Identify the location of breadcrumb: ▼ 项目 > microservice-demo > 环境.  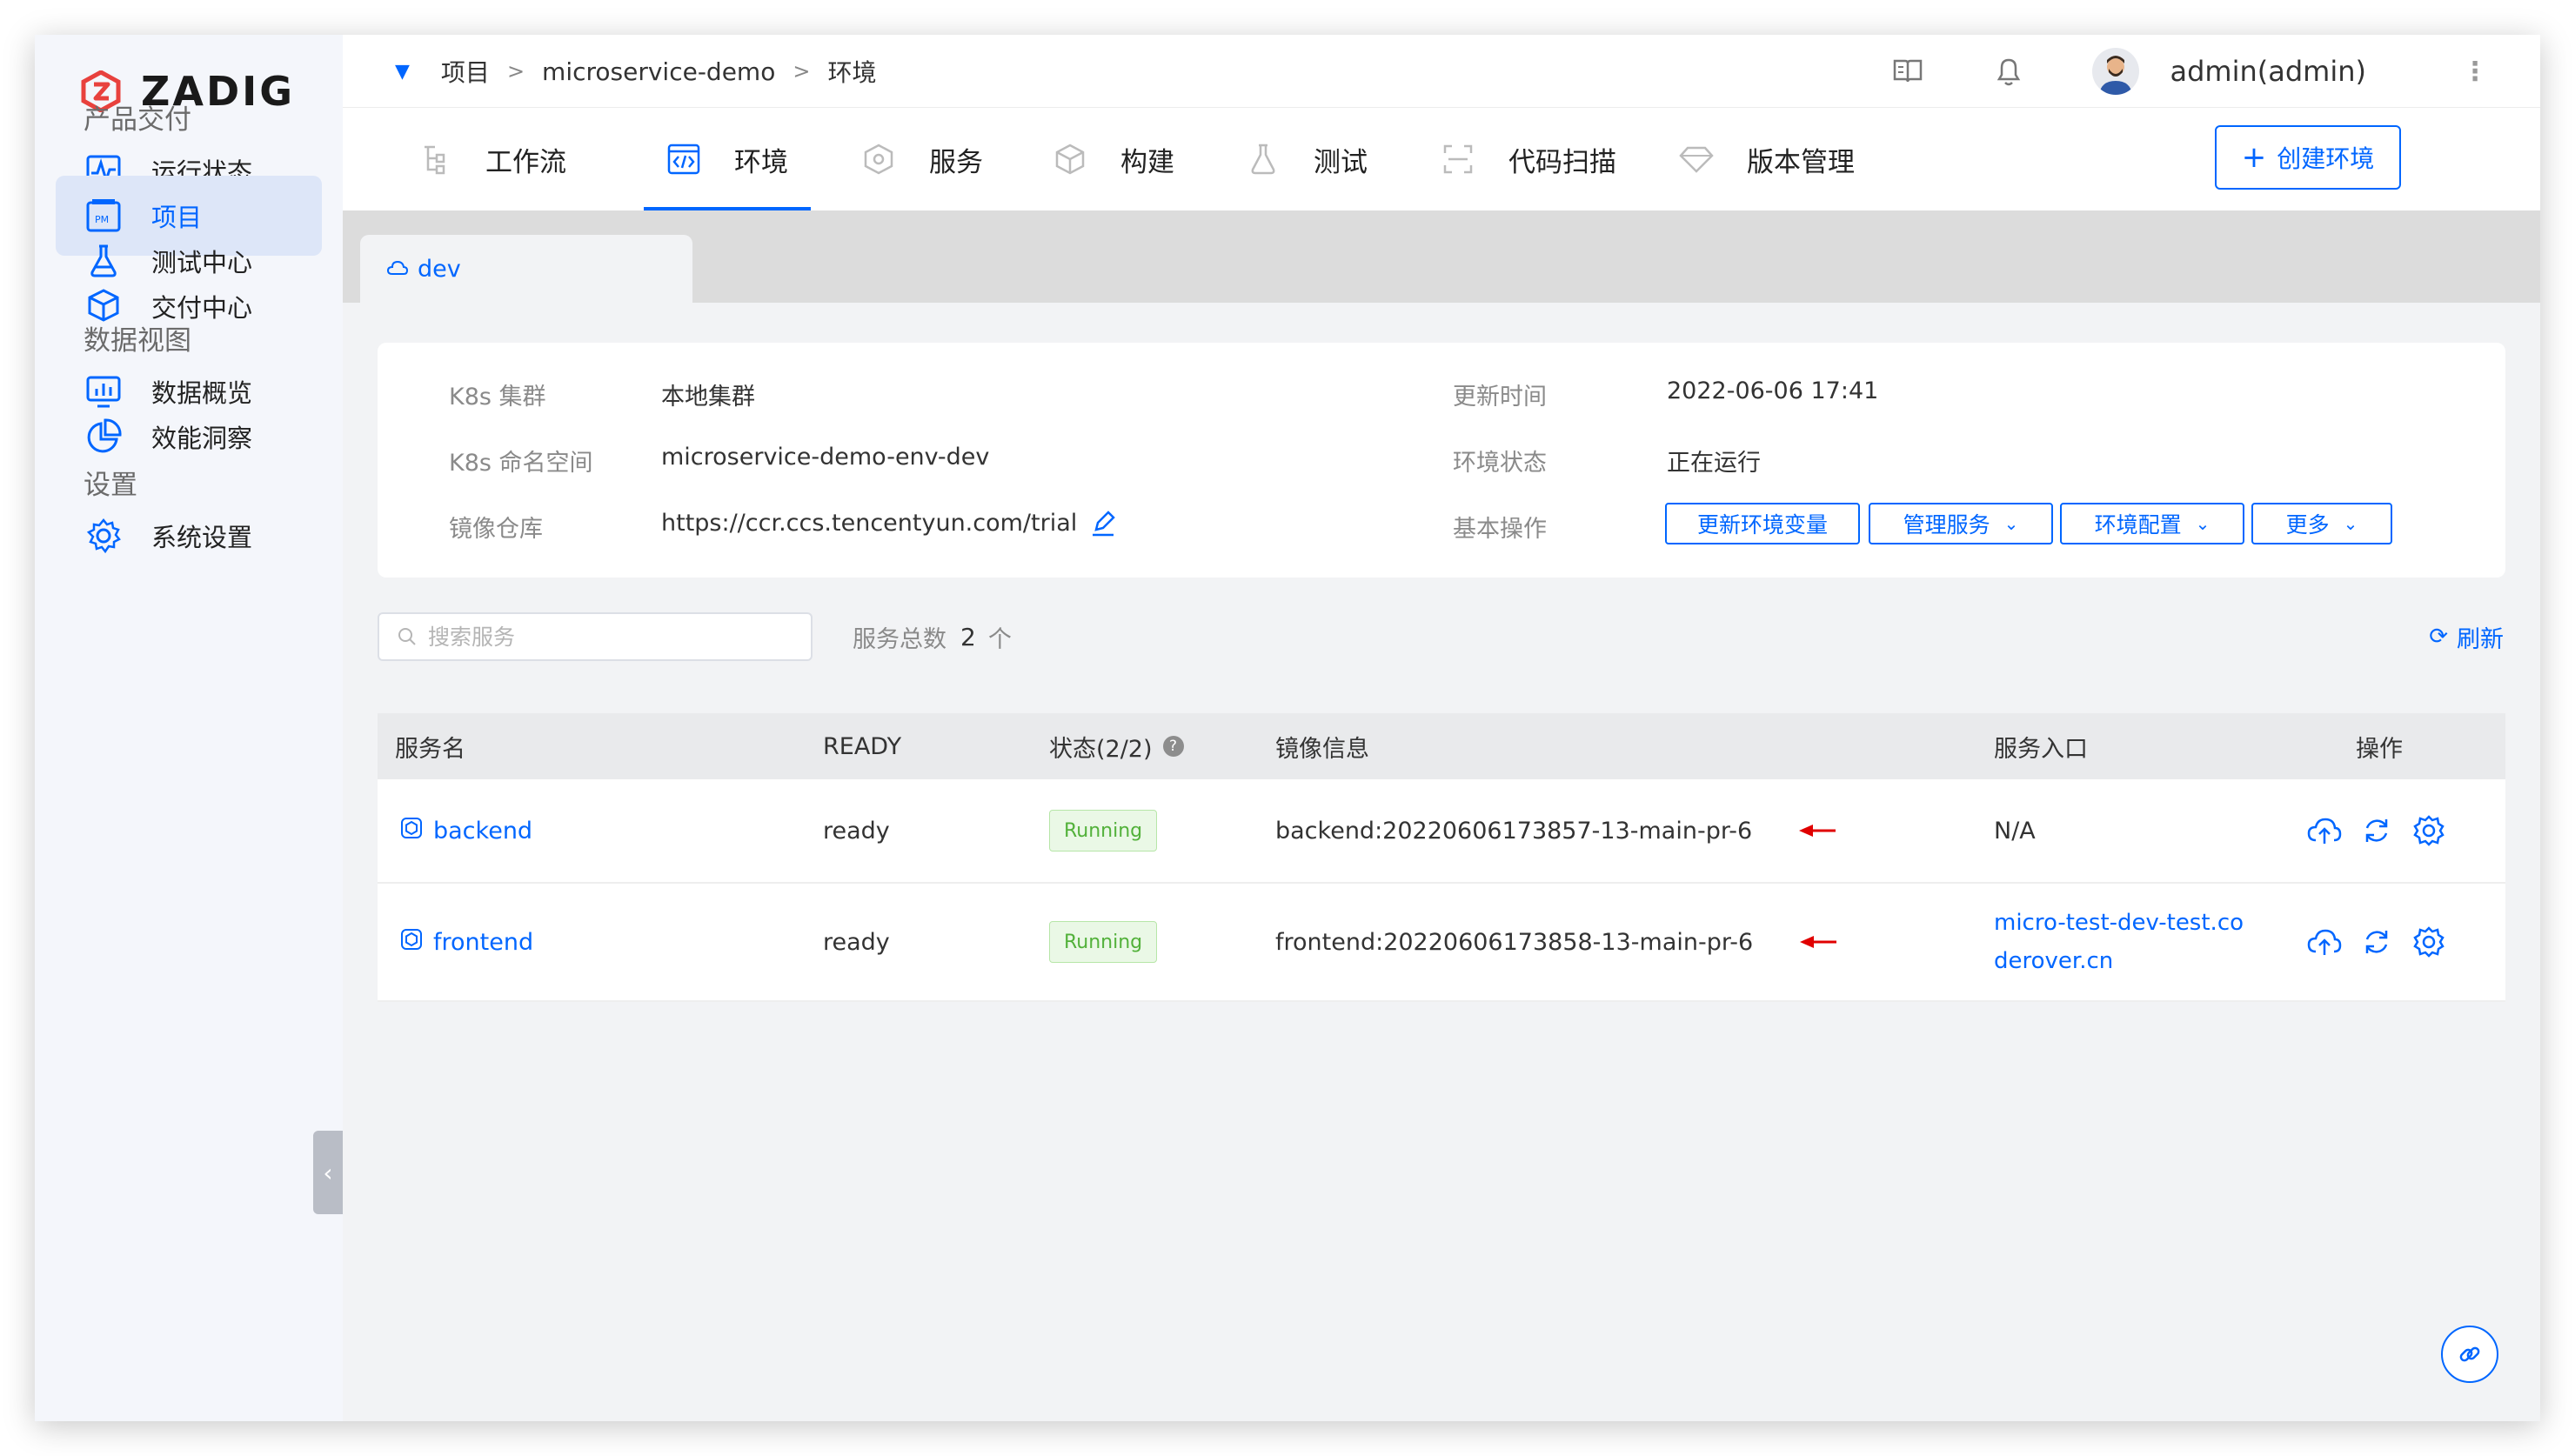
(635, 71).